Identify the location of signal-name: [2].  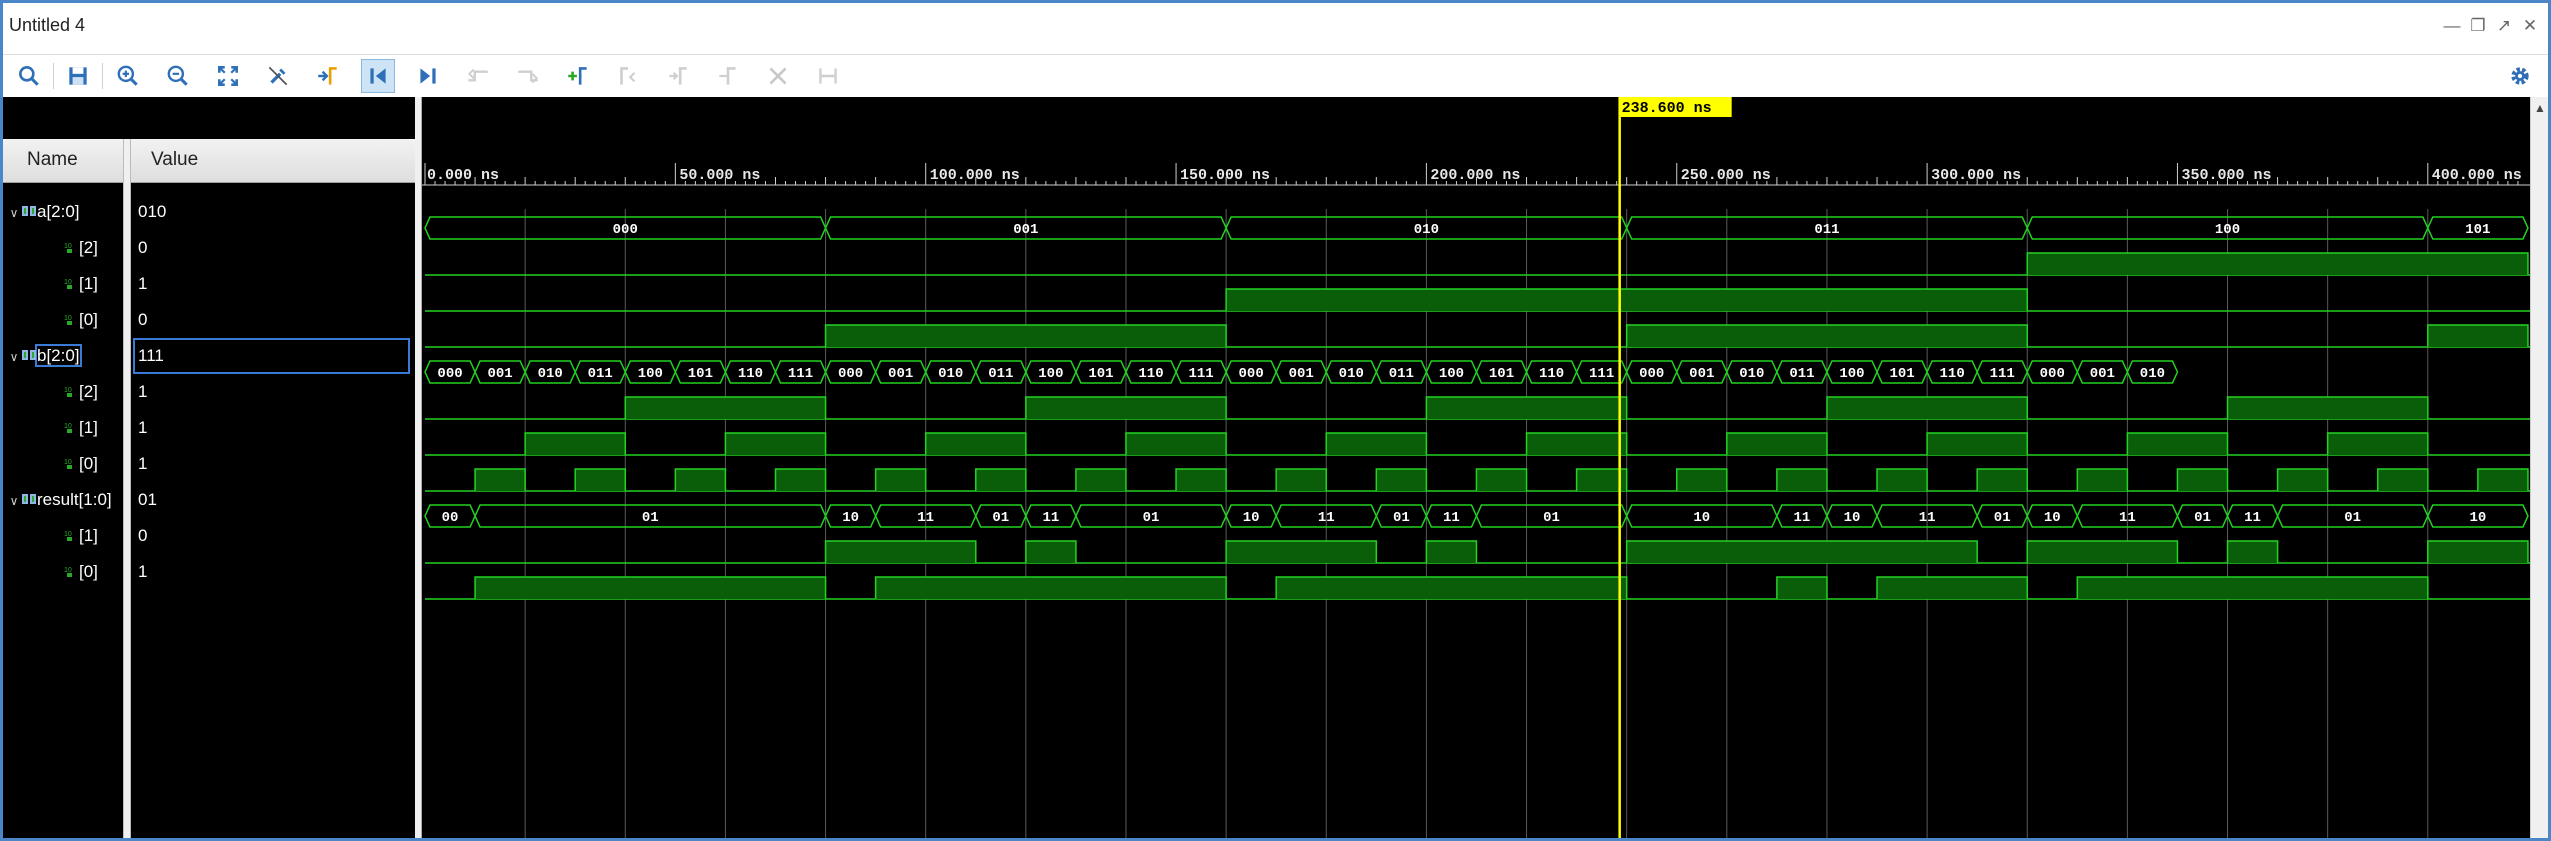
(88, 391).